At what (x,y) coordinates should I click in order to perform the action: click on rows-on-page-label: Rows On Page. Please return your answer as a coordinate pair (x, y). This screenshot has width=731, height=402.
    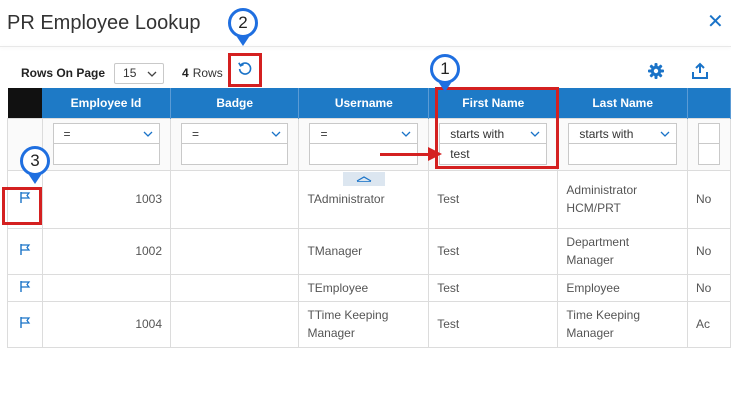
    Looking at the image, I should click on (63, 73).